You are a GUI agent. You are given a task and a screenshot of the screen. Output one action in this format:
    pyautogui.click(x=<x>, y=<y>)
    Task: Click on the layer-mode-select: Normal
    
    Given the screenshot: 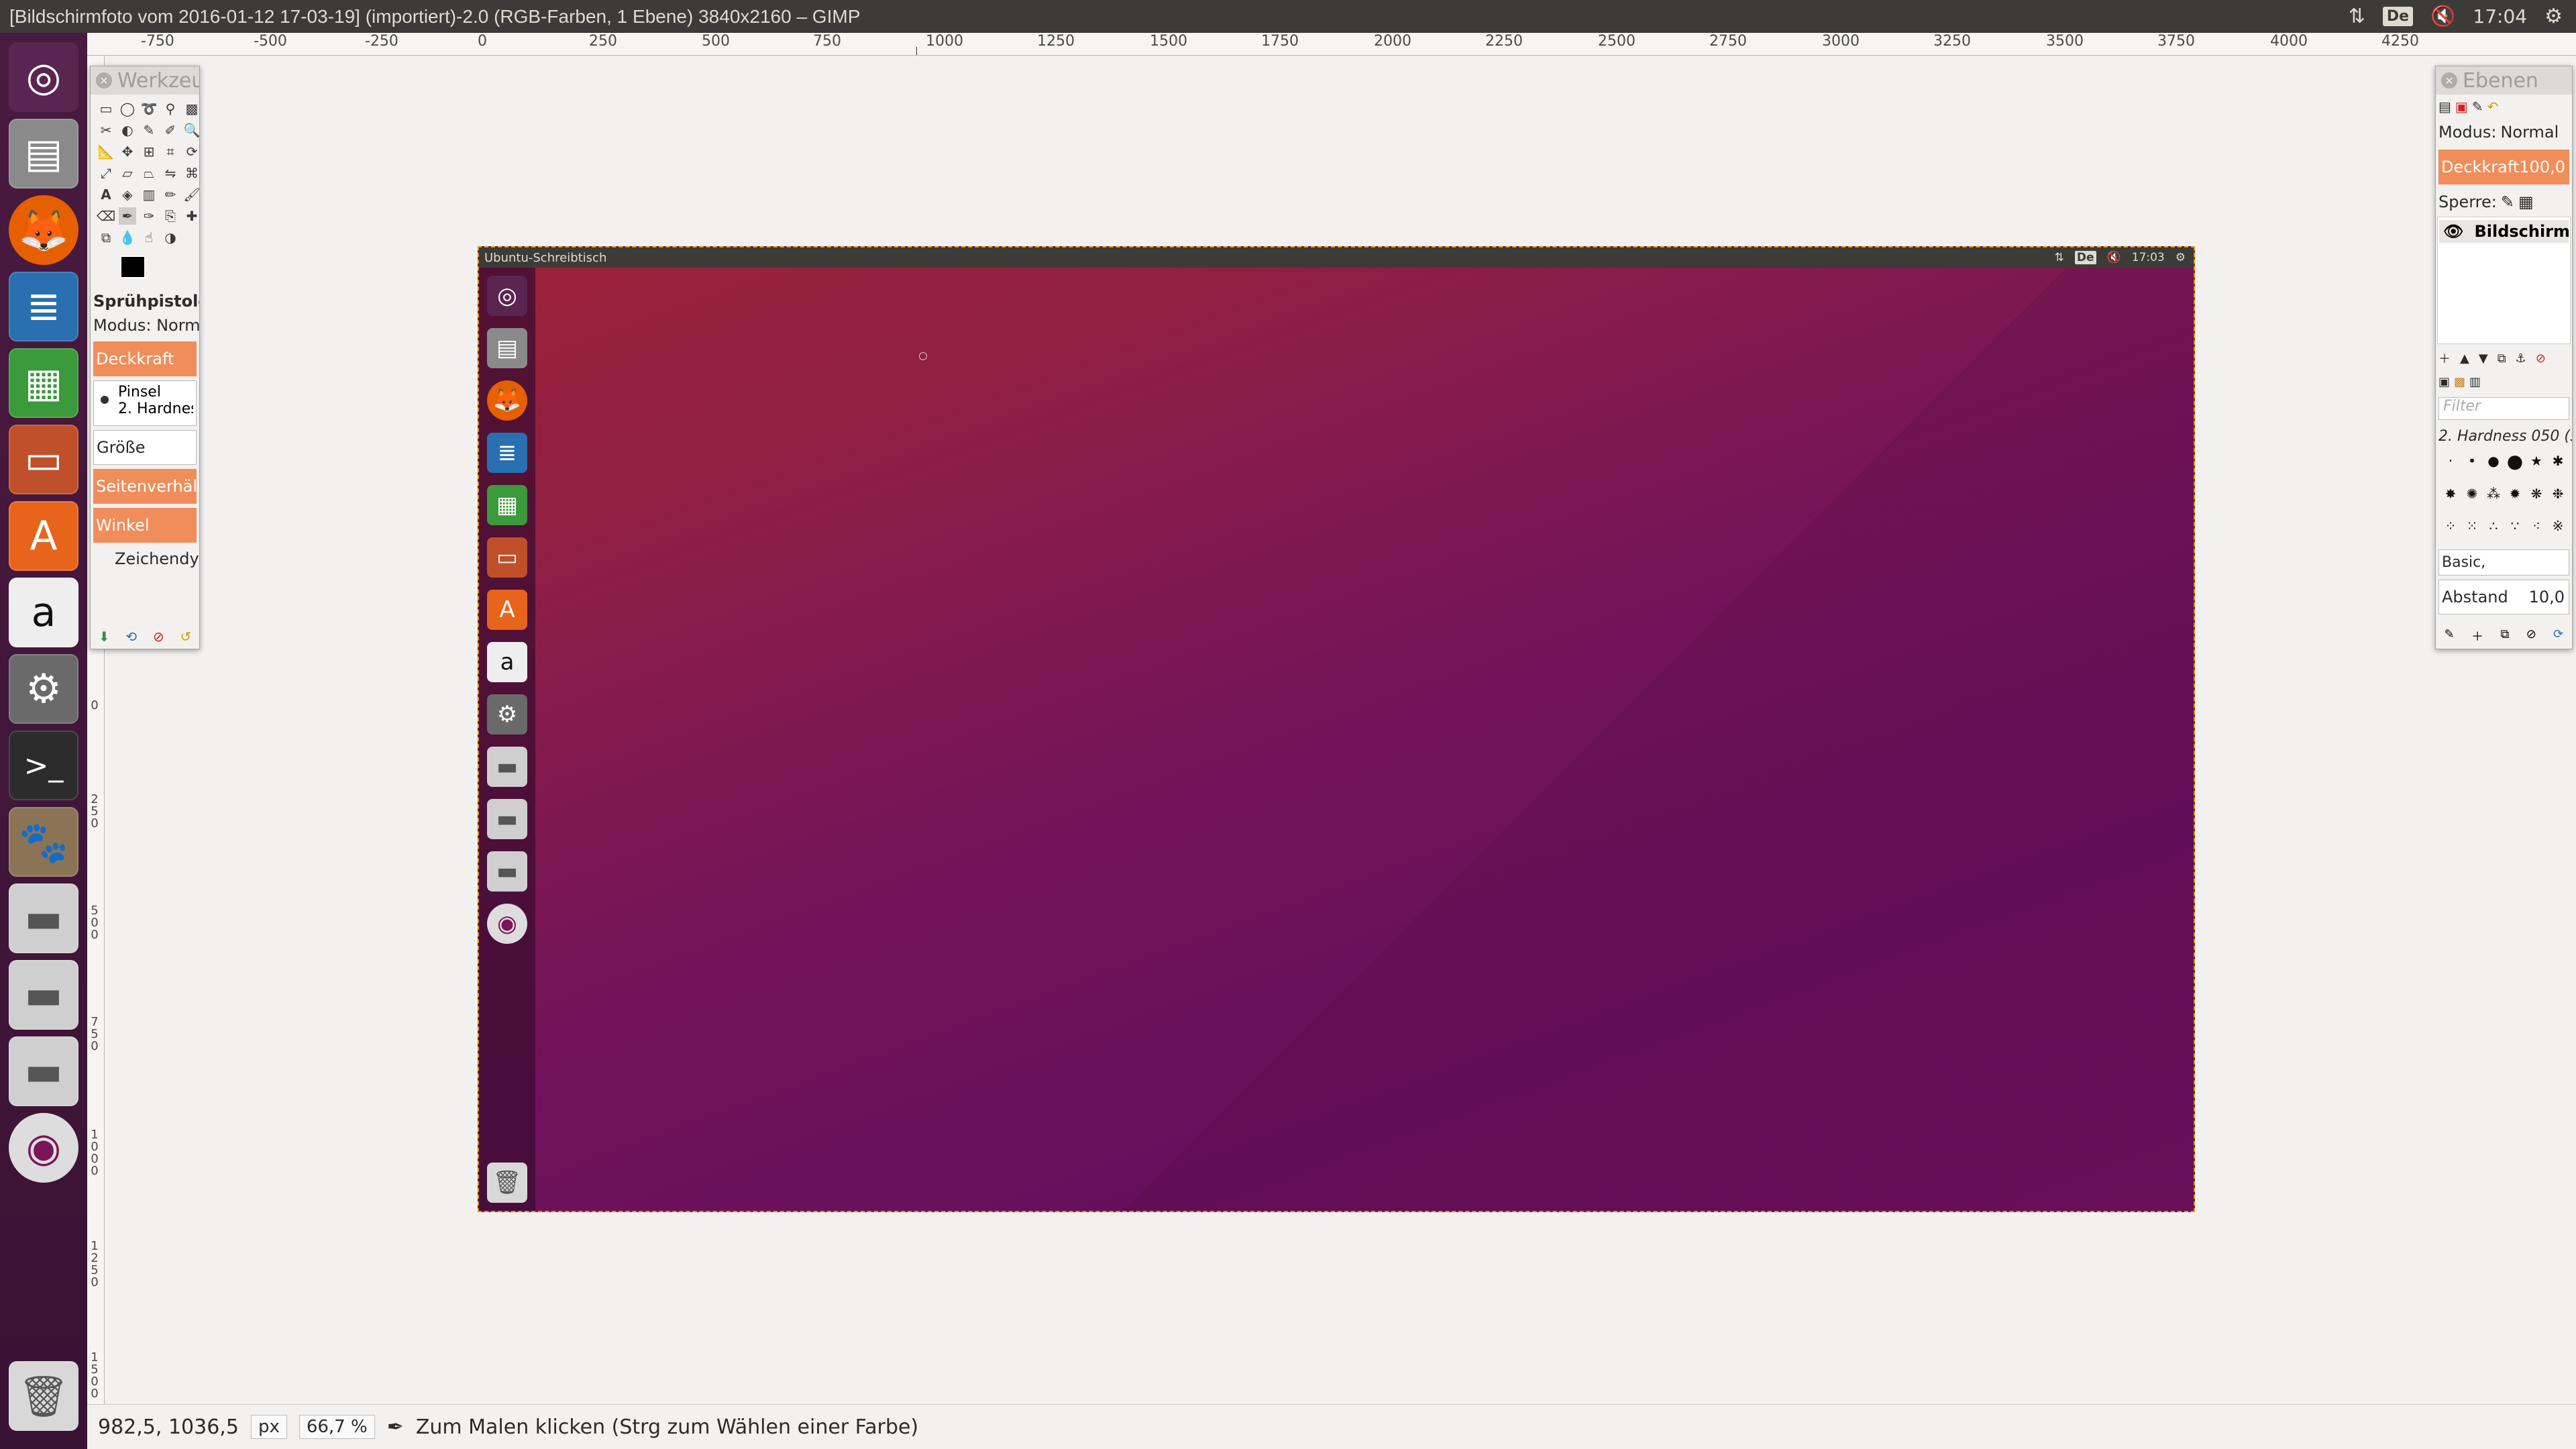 What is the action you would take?
    pyautogui.click(x=2529, y=132)
    